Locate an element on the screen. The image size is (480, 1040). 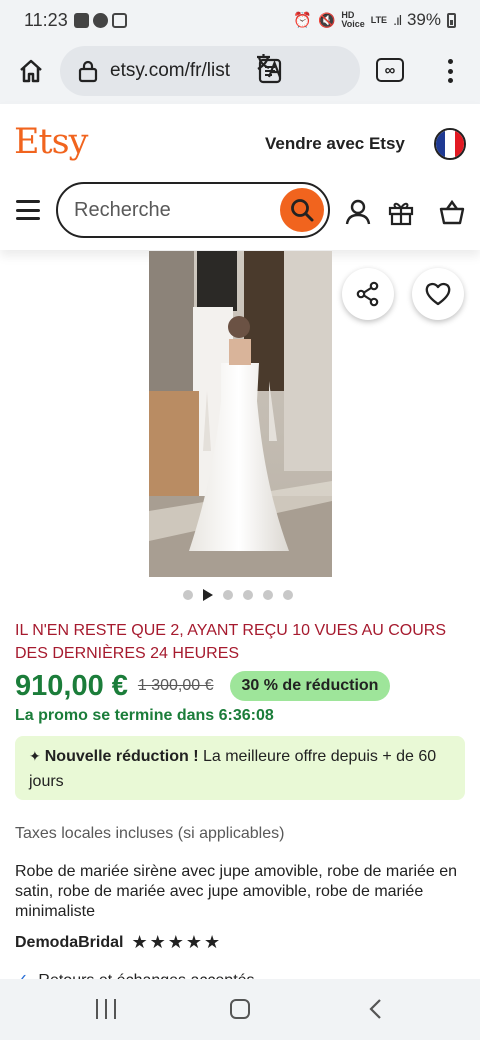
search-bar is located at coordinates (193, 210).